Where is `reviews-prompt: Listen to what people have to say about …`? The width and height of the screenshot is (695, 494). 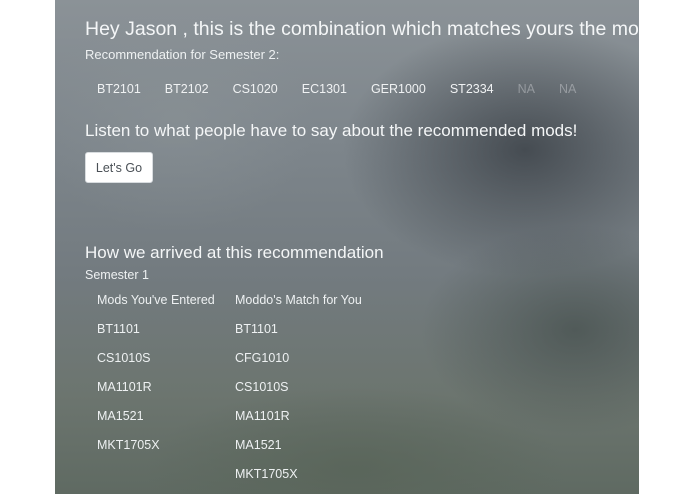 reviews-prompt: Listen to what people have to say about … is located at coordinates (331, 130).